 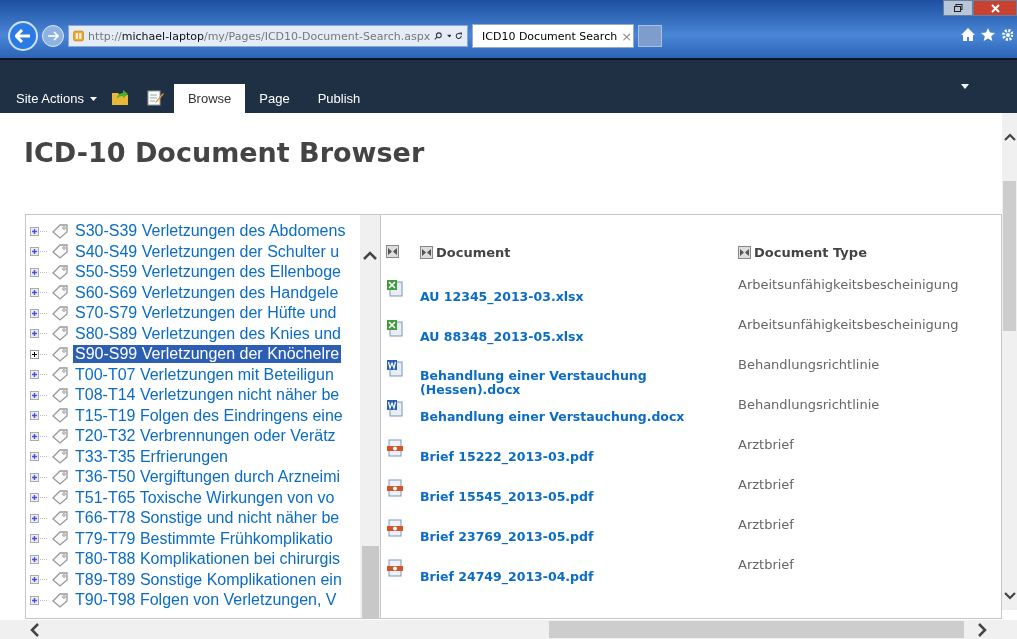 I want to click on tree-item: S30-S39 Verletzungen des Abdomens, so click(x=210, y=231).